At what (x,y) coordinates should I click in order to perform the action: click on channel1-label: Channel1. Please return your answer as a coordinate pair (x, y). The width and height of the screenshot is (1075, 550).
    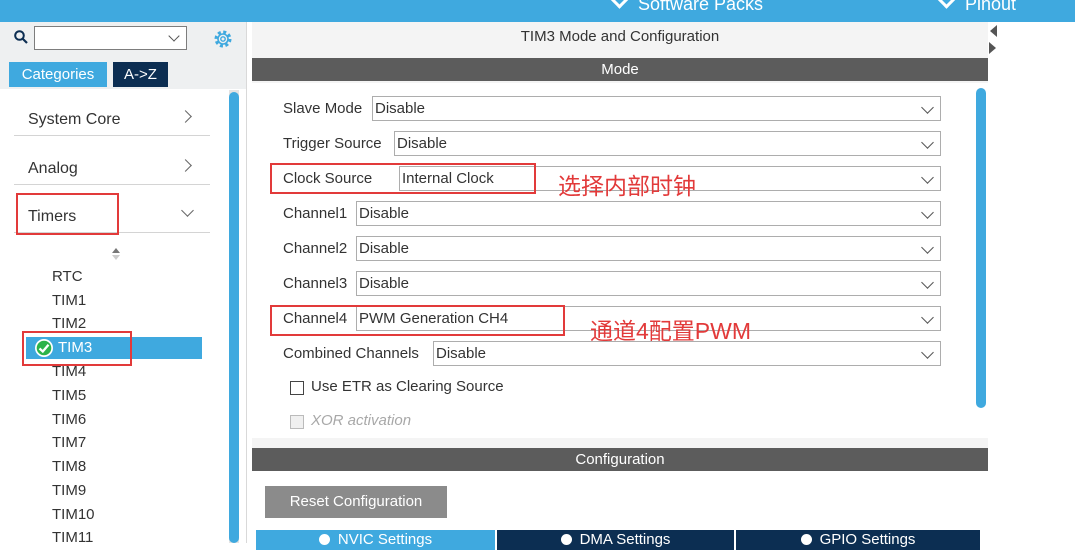
    Looking at the image, I should click on (315, 213).